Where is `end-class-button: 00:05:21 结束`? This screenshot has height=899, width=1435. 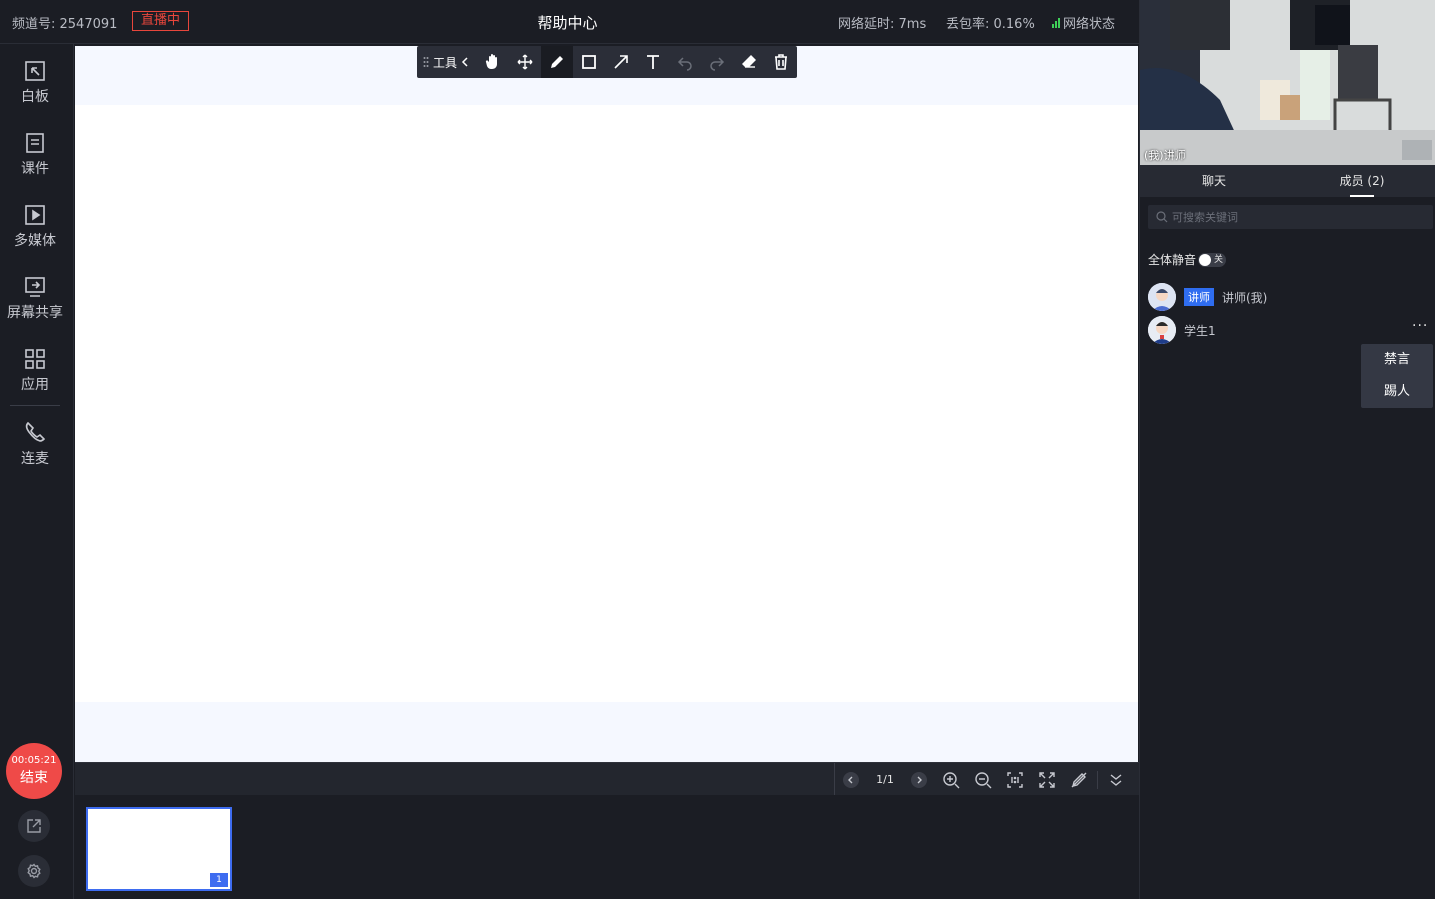 end-class-button: 00:05:21 结束 is located at coordinates (34, 771).